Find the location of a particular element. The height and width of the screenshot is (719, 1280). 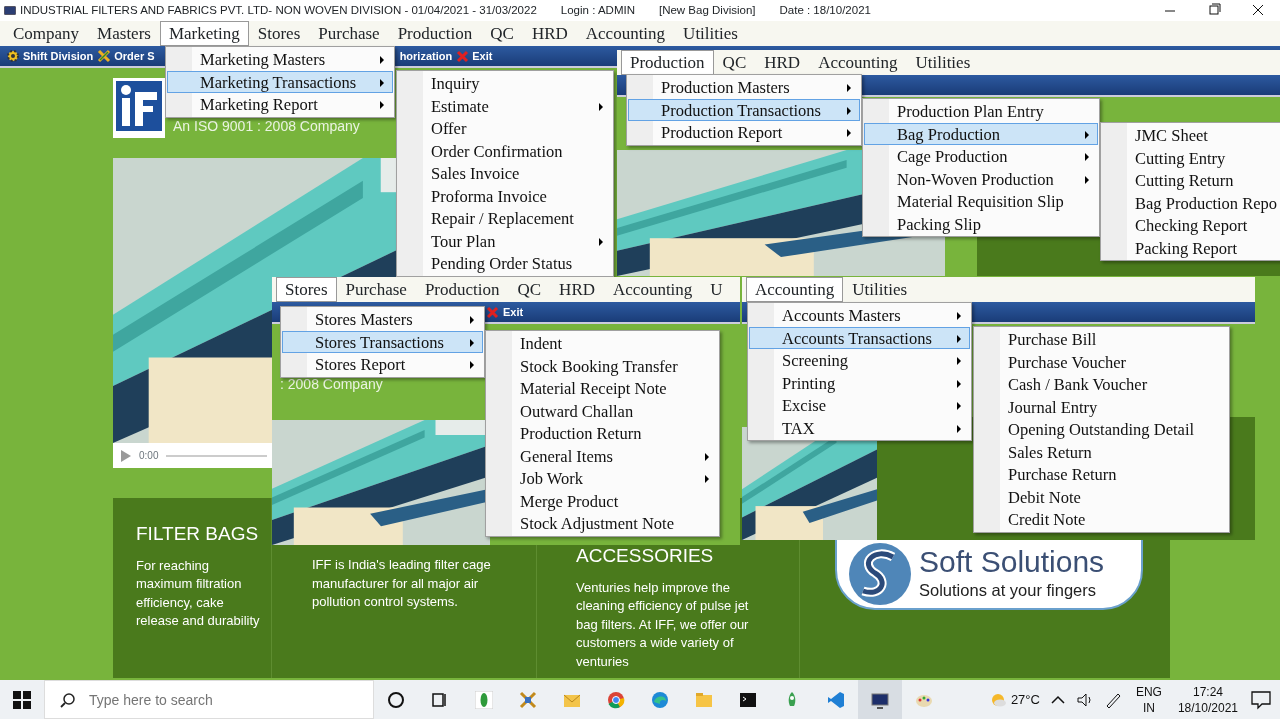

taskbar-button is located at coordinates (880, 699).